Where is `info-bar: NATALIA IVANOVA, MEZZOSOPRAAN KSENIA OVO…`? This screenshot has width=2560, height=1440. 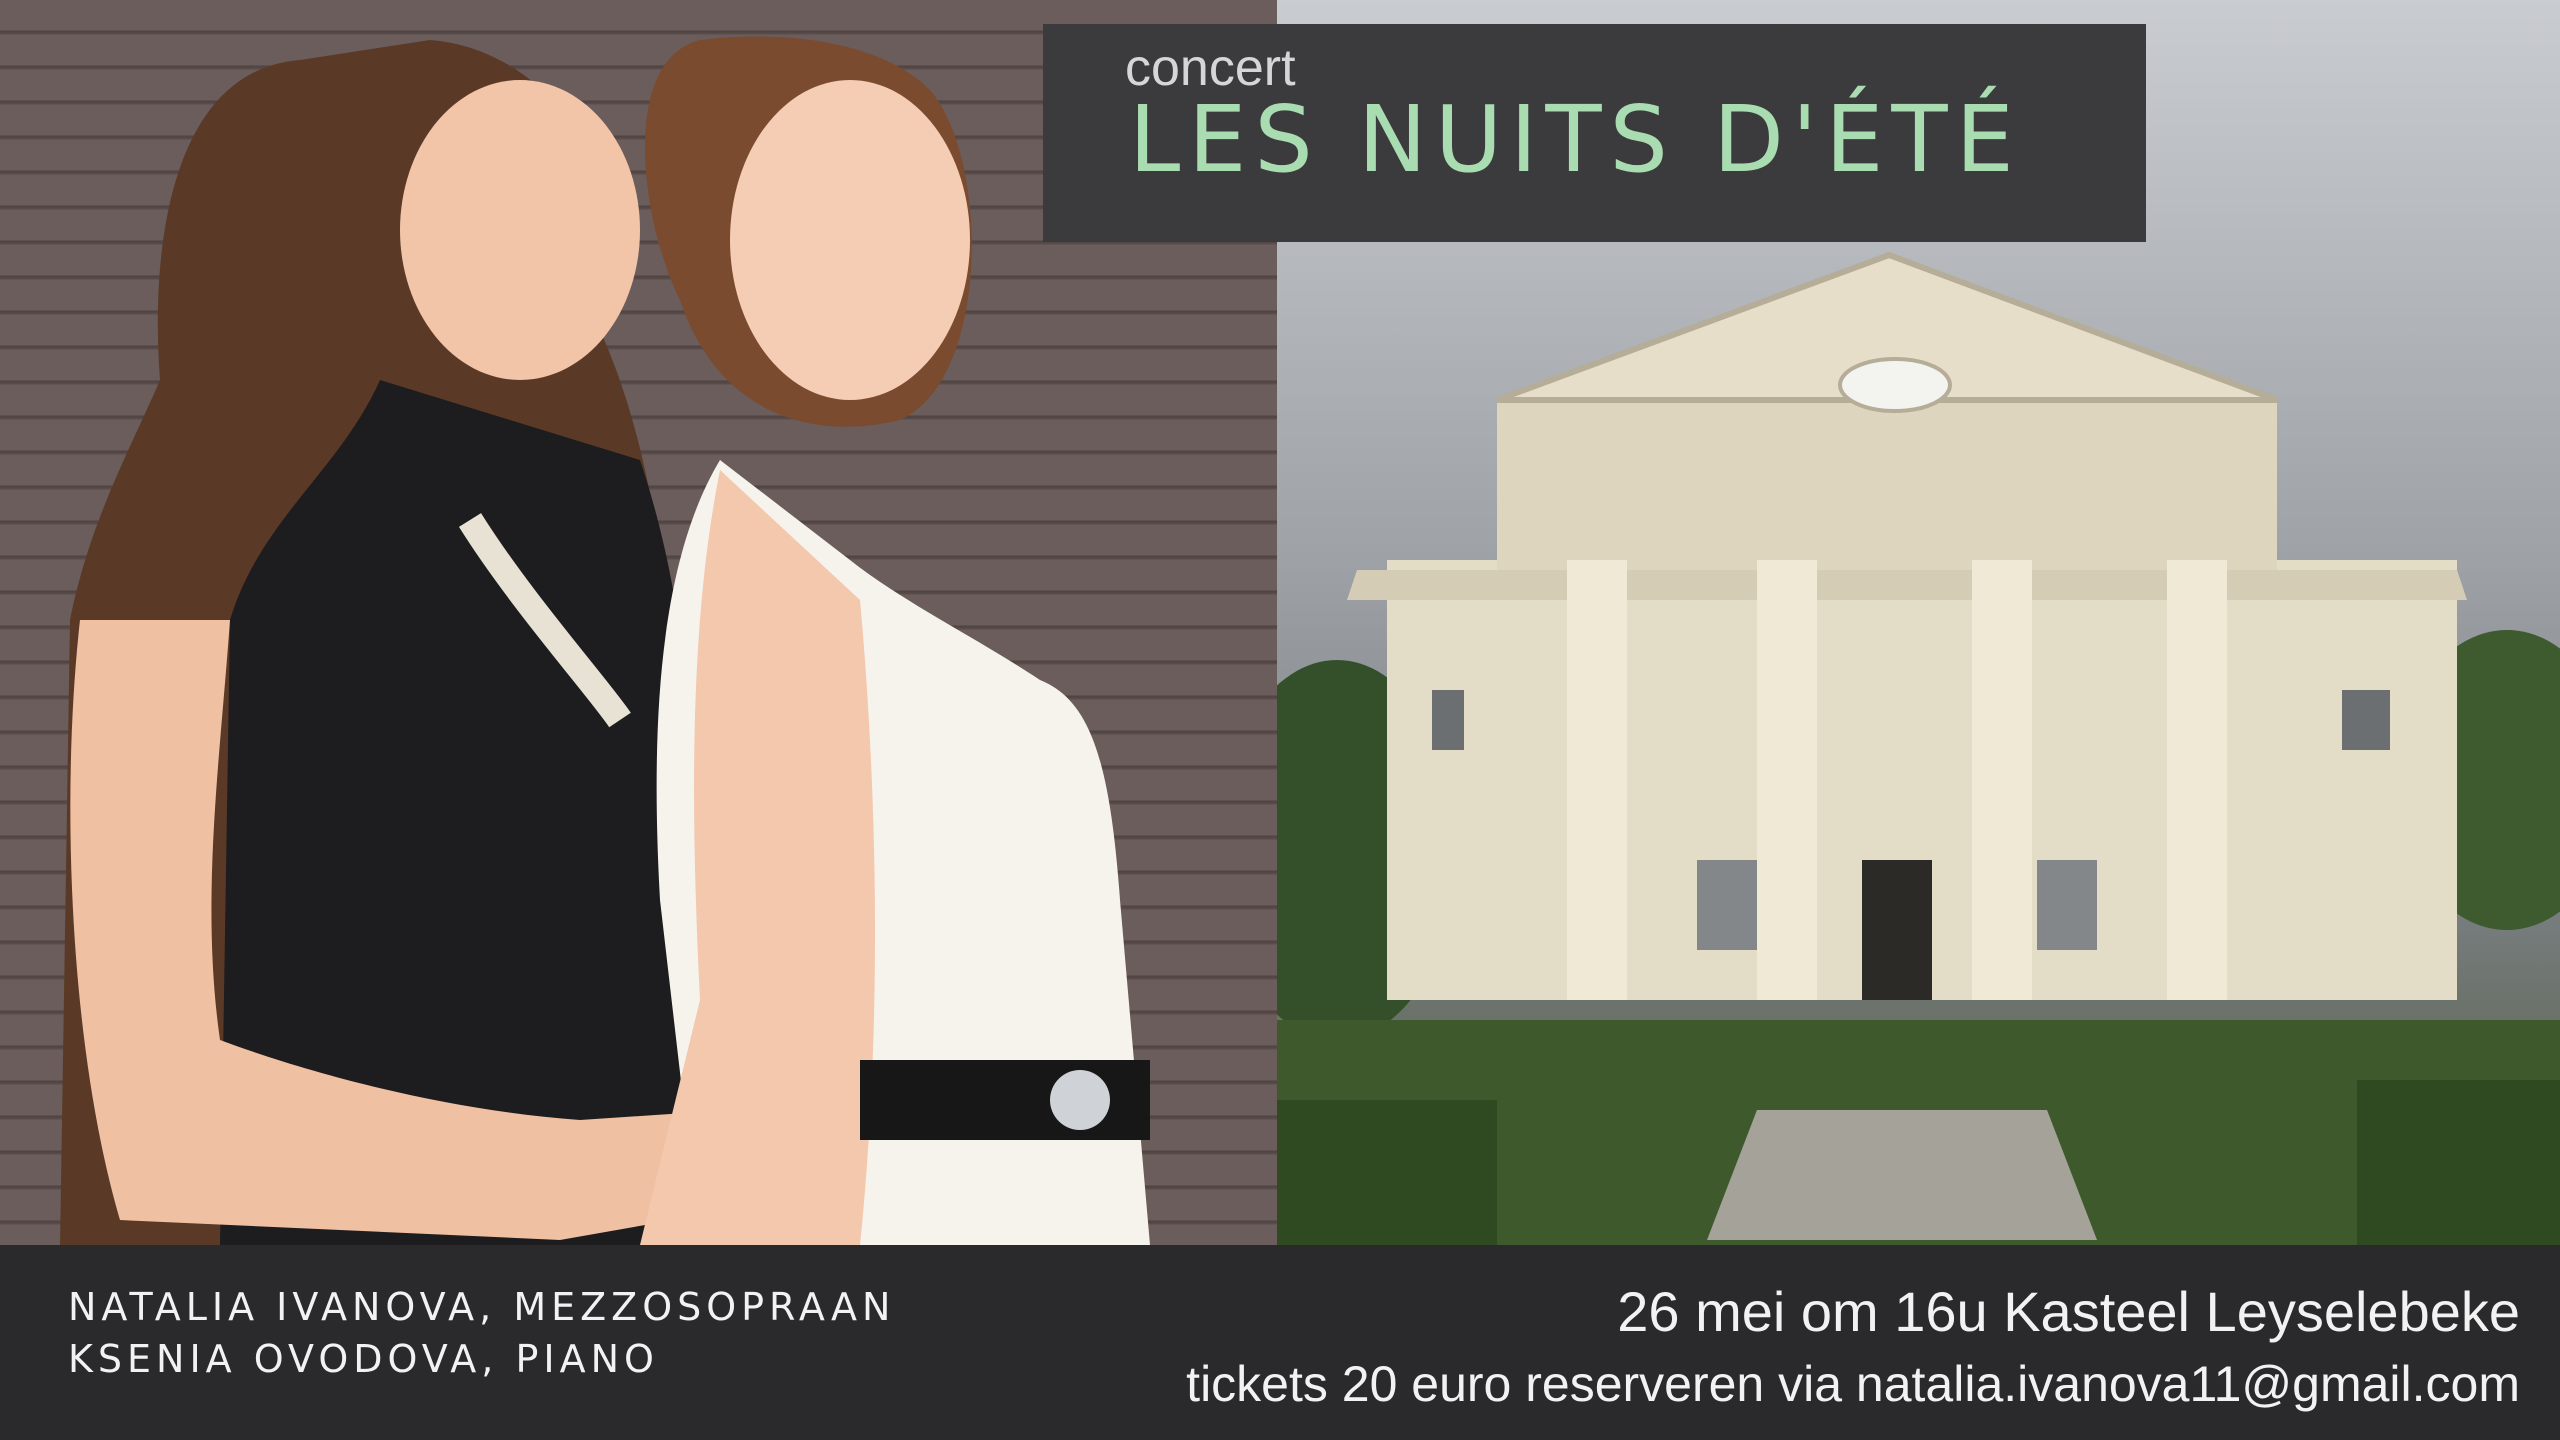 info-bar: NATALIA IVANOVA, MEZZOSOPRAAN KSENIA OVO… is located at coordinates (1280, 1342).